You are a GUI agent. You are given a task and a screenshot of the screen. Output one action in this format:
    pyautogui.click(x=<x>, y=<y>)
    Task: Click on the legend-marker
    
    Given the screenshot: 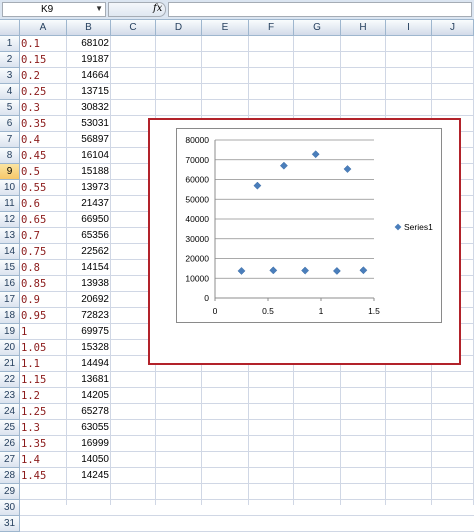 What is the action you would take?
    pyautogui.click(x=398, y=227)
    